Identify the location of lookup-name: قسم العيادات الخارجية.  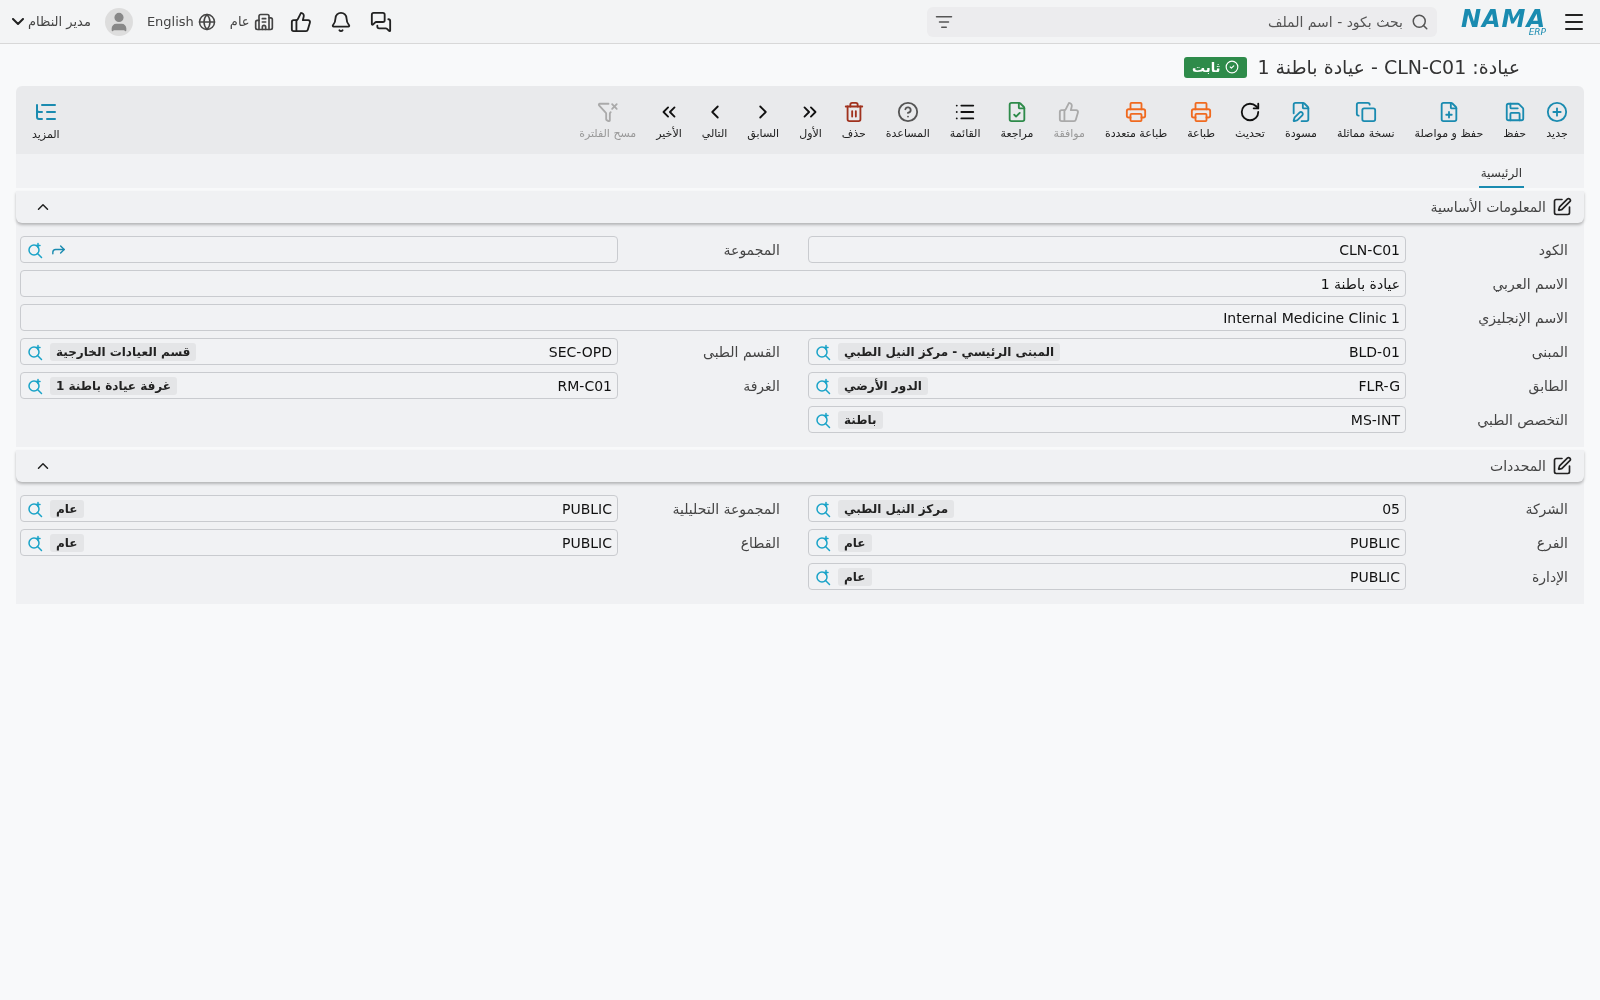
(123, 351).